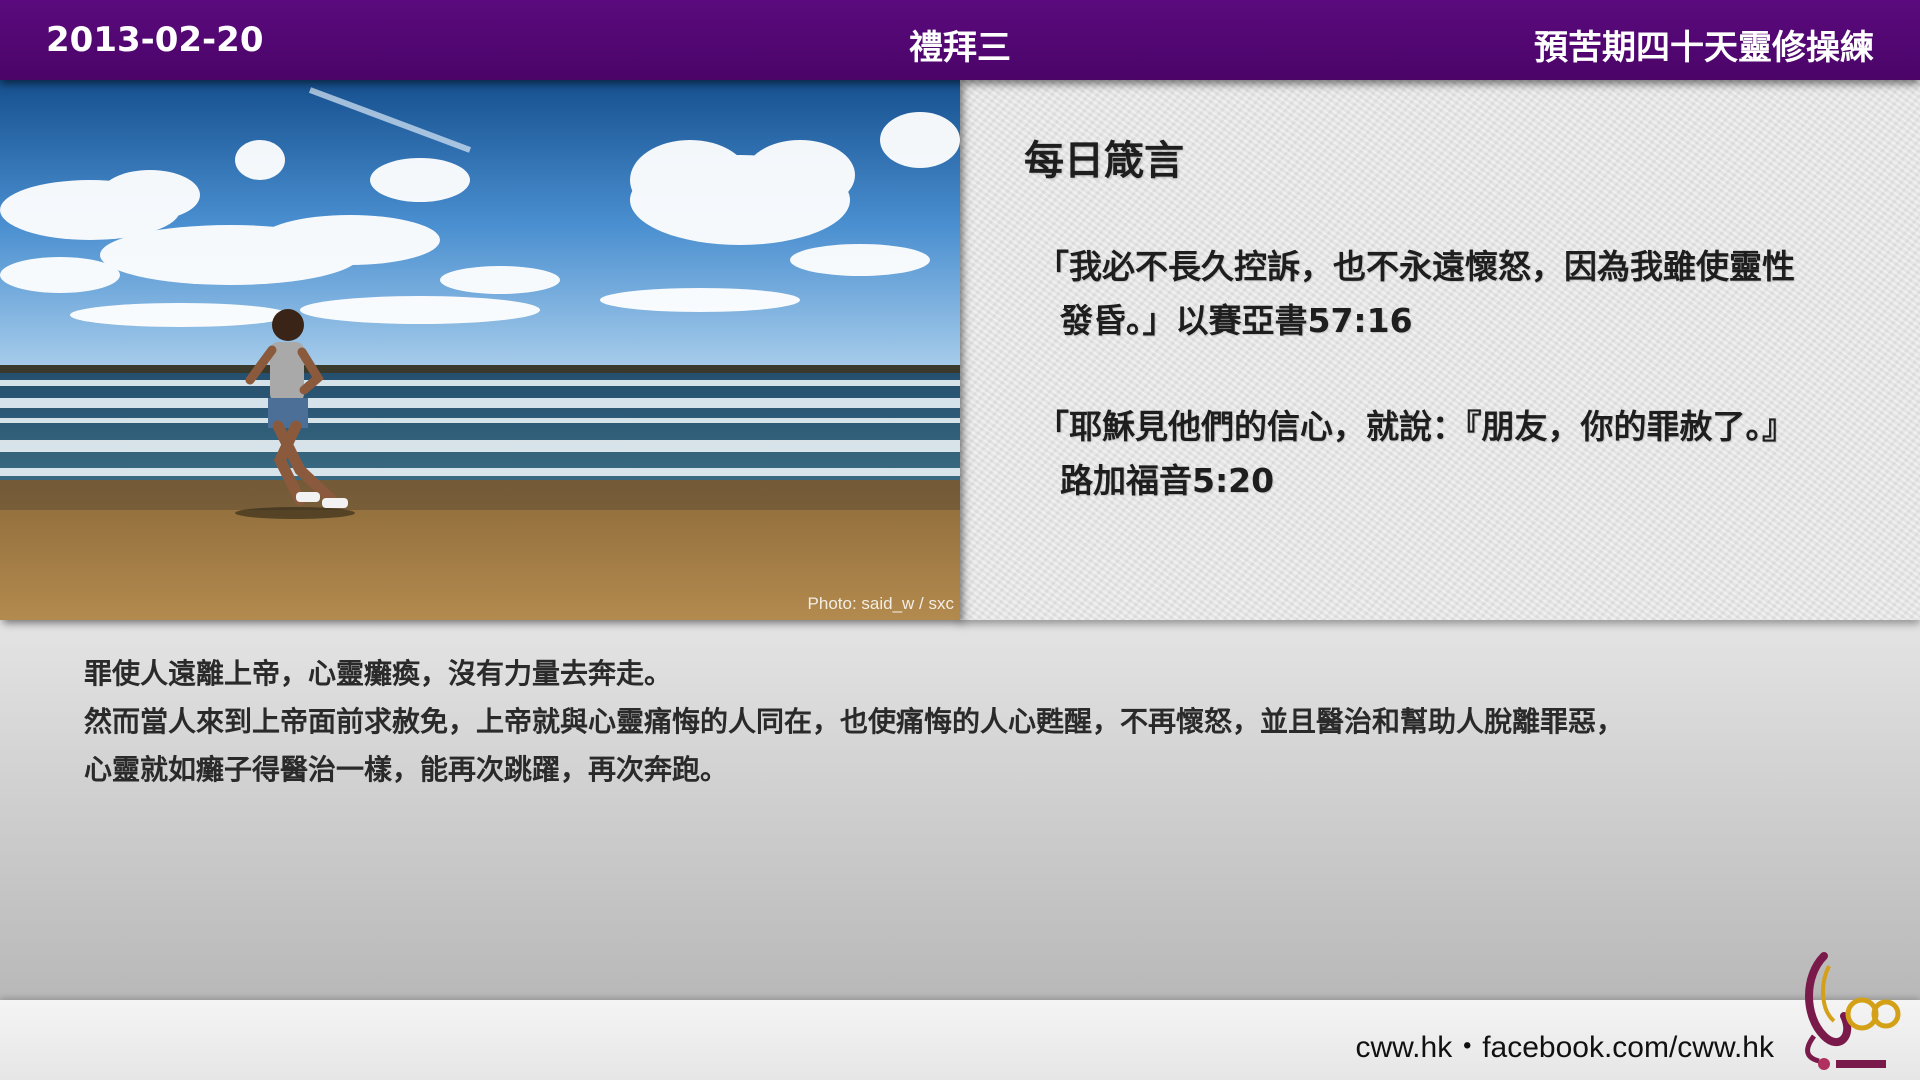 The height and width of the screenshot is (1080, 1920). What do you see at coordinates (1466, 294) in the screenshot?
I see `verse-isaiah: 「我必不長久控訴，也不永遠懷怒，因為我雖使靈性 發昏。」以賽亞書57:16` at bounding box center [1466, 294].